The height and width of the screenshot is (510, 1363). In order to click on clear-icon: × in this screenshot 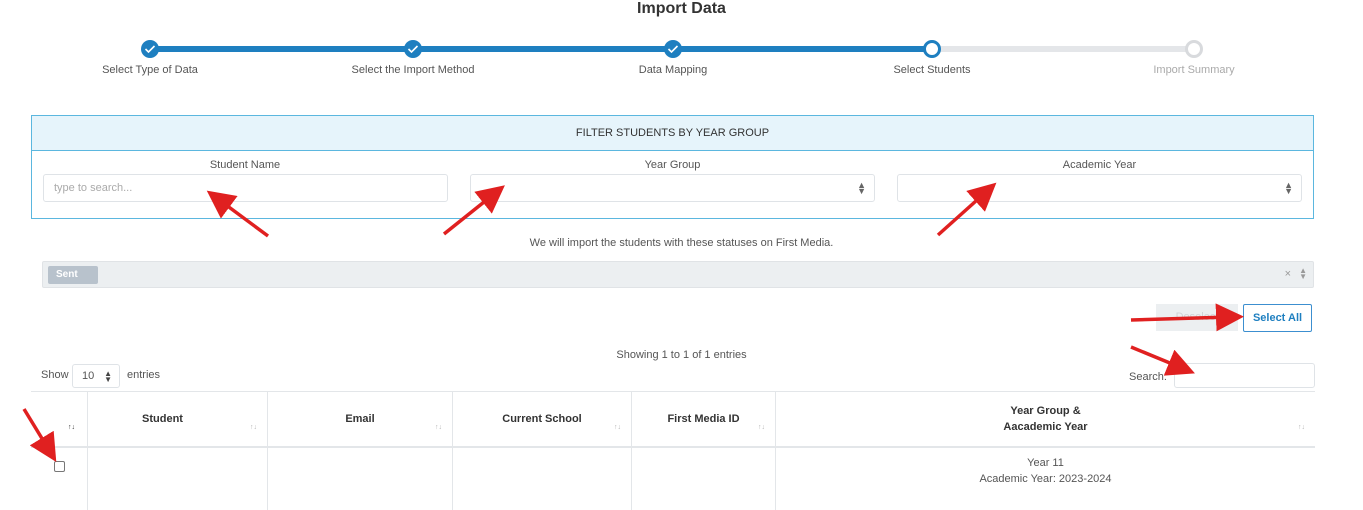, I will do `click(1288, 274)`.